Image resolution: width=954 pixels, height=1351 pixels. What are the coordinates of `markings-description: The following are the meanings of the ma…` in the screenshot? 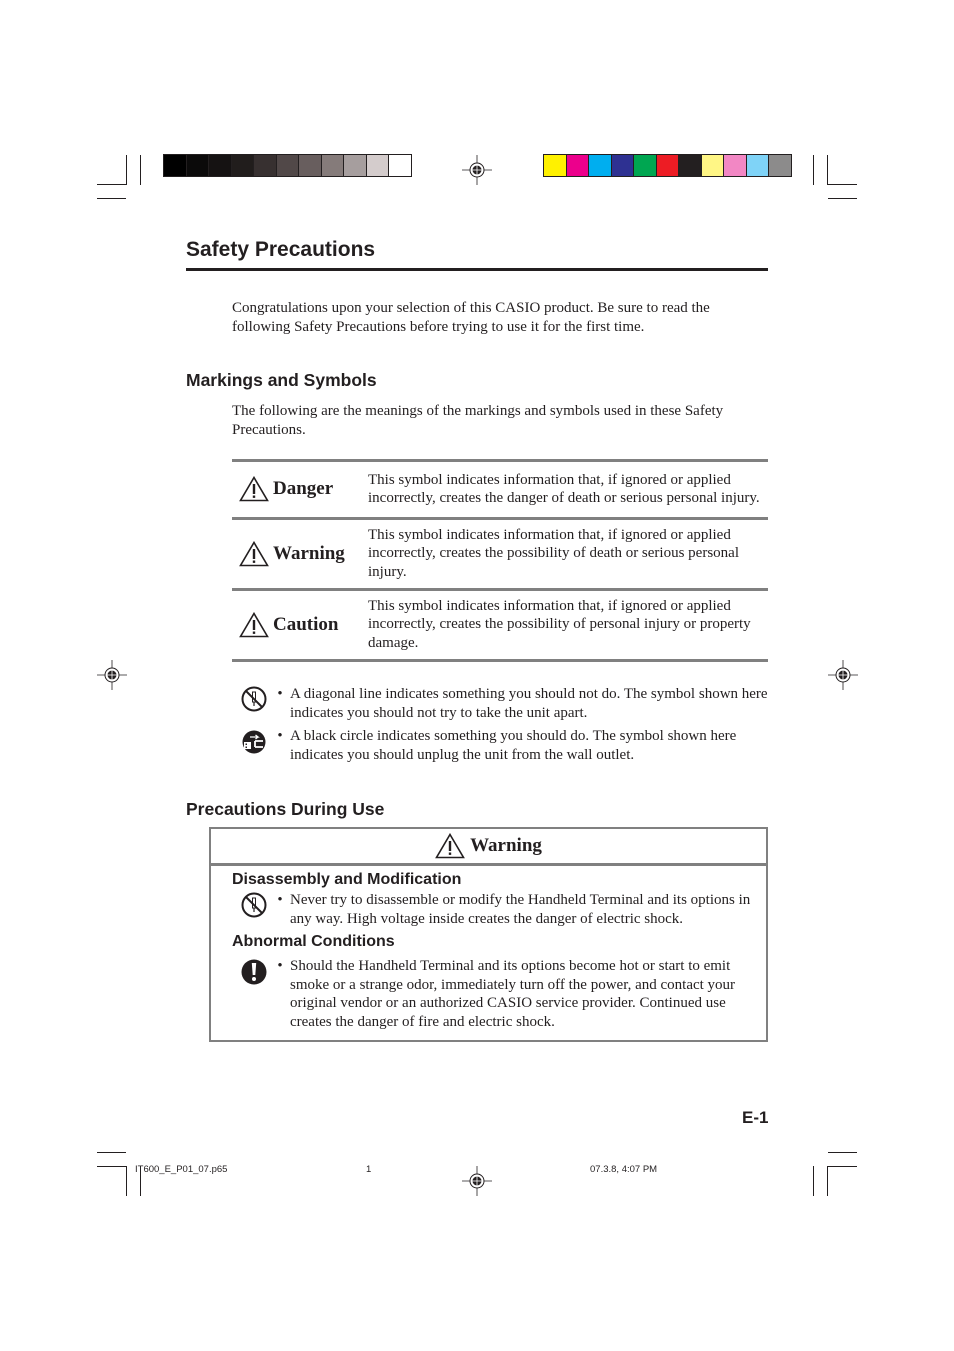 It's located at (478, 420).